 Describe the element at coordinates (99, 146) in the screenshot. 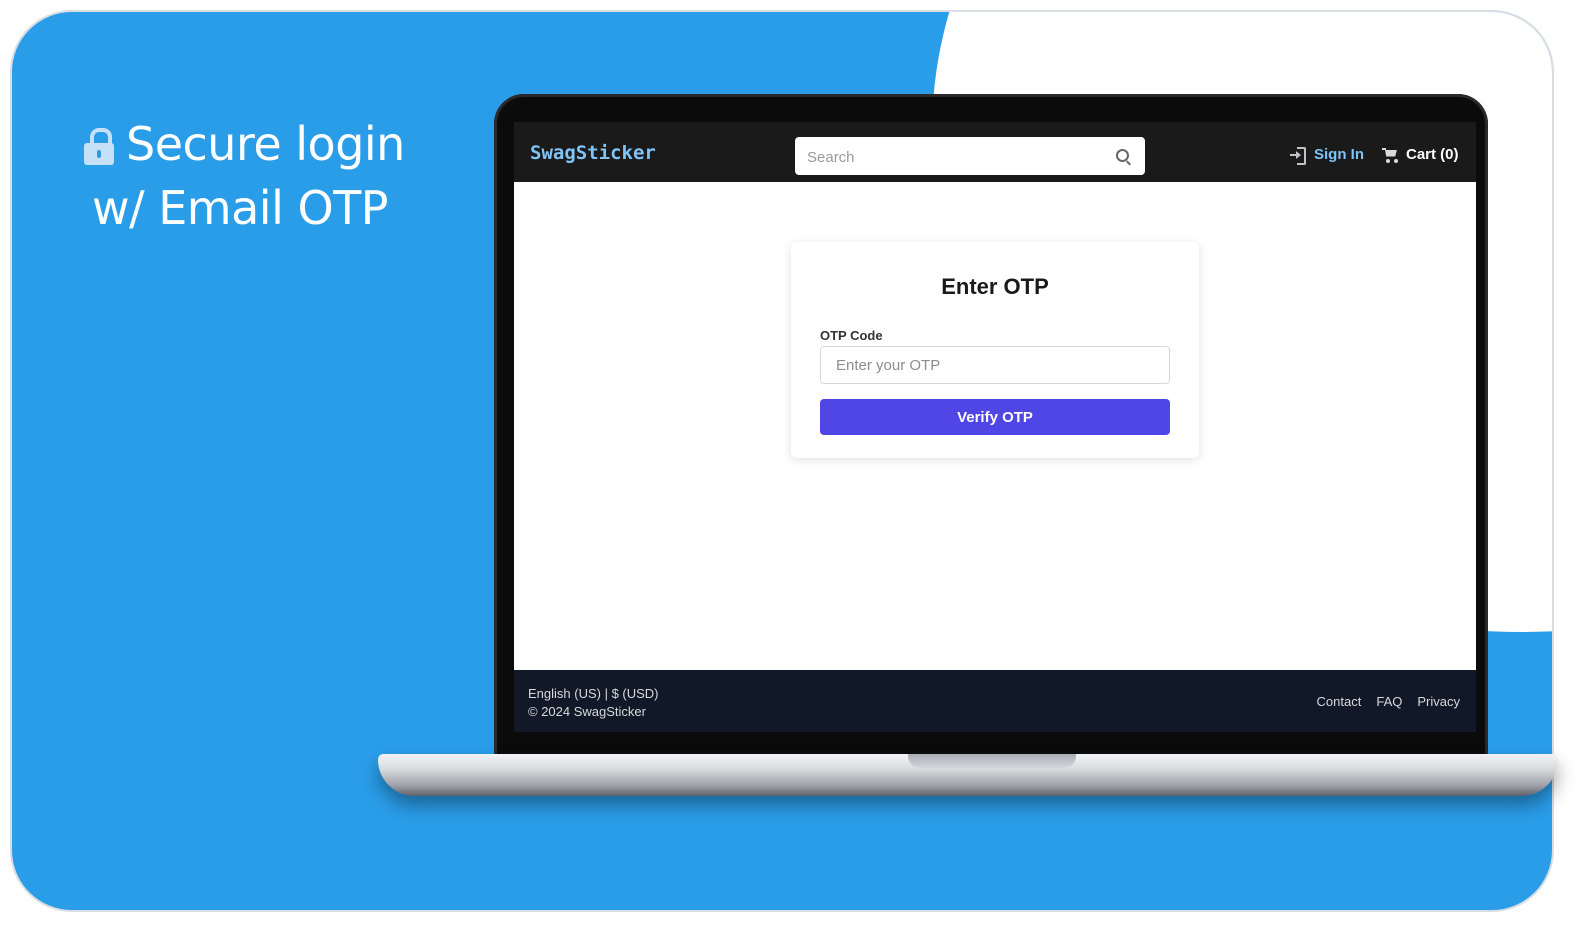

I see `lock-icon` at that location.